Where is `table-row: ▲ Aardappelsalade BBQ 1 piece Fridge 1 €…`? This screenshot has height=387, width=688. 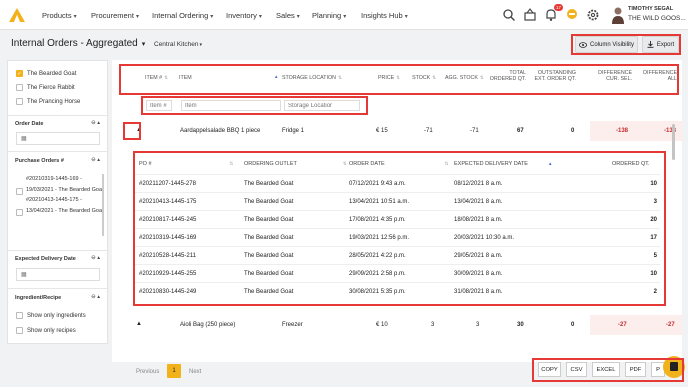 table-row: ▲ Aardappelsalade BBQ 1 piece Fridge 1 €… is located at coordinates (401, 131).